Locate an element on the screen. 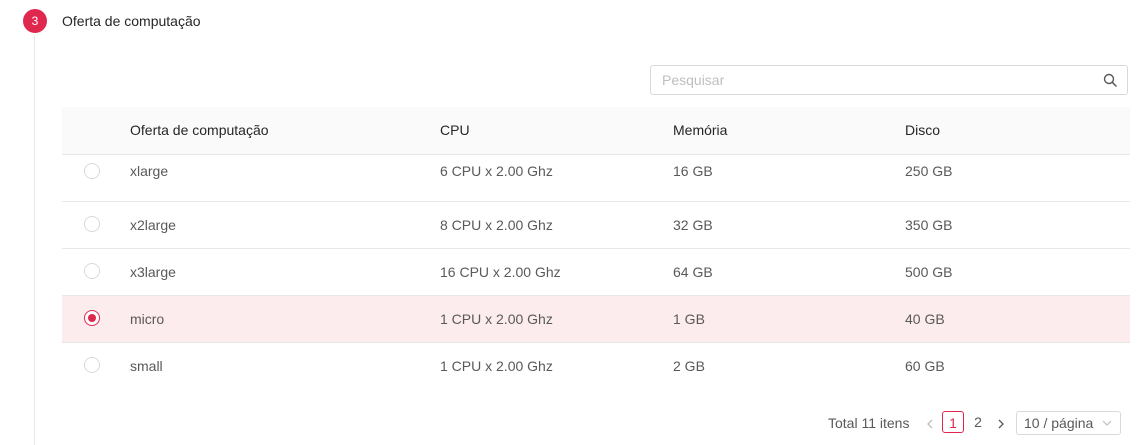  step-title: Oferta de computação is located at coordinates (131, 21).